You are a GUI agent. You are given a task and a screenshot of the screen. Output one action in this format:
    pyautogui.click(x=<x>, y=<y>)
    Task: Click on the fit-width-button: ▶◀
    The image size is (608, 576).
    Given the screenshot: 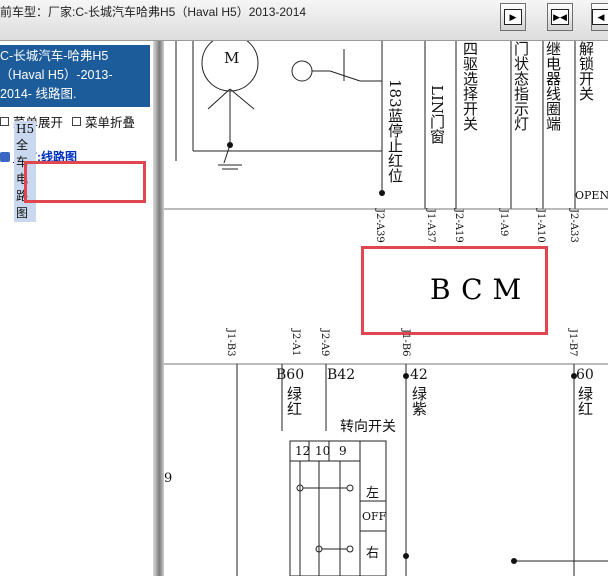 What is the action you would take?
    pyautogui.click(x=560, y=17)
    